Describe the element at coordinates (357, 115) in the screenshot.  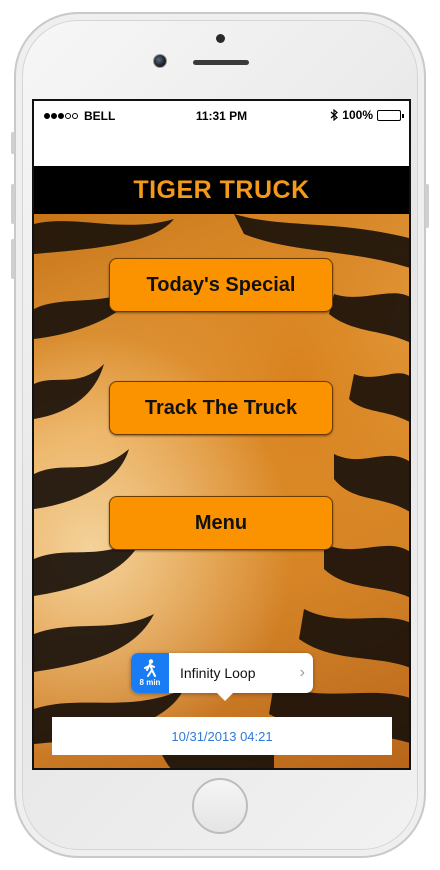
I see `battery-percent: 100%` at that location.